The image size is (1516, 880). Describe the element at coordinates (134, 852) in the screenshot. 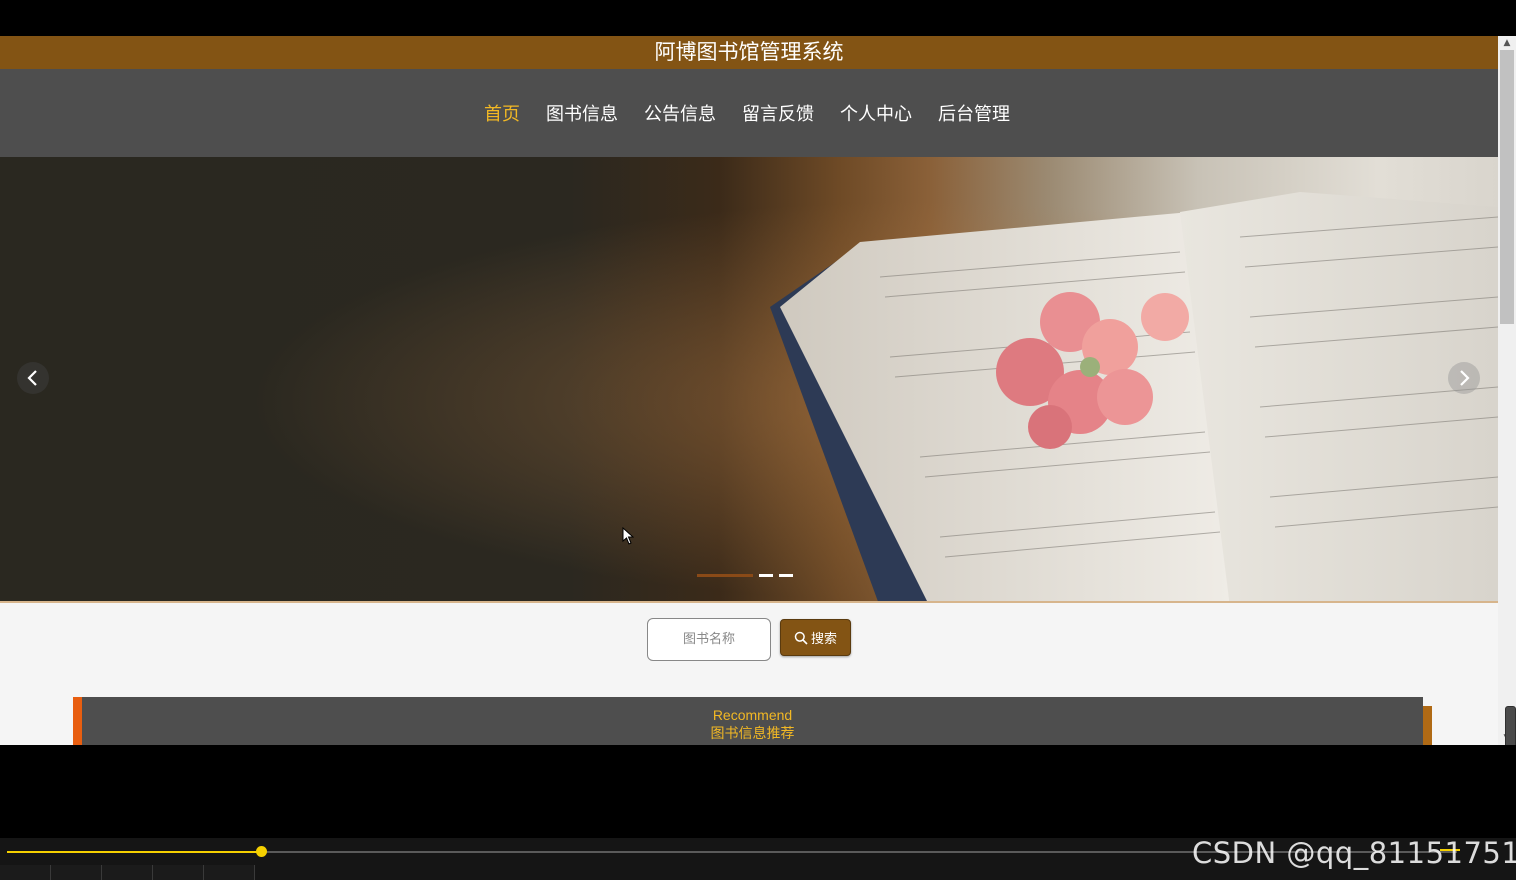

I see `video-progress-fill` at that location.